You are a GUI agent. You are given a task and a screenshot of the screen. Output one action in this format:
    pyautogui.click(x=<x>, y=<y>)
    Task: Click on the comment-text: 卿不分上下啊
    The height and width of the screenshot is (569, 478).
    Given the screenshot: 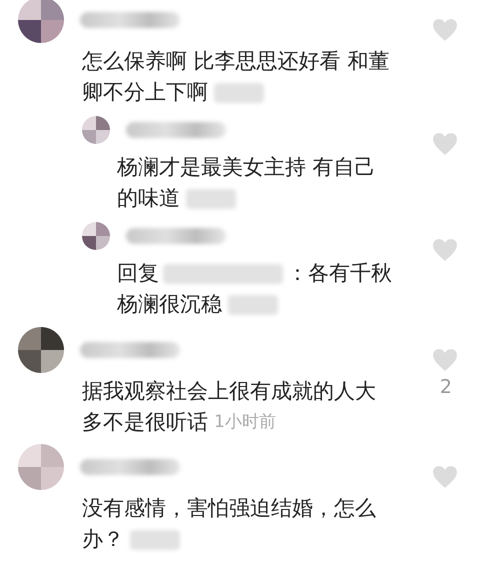 What is the action you would take?
    pyautogui.click(x=145, y=92)
    